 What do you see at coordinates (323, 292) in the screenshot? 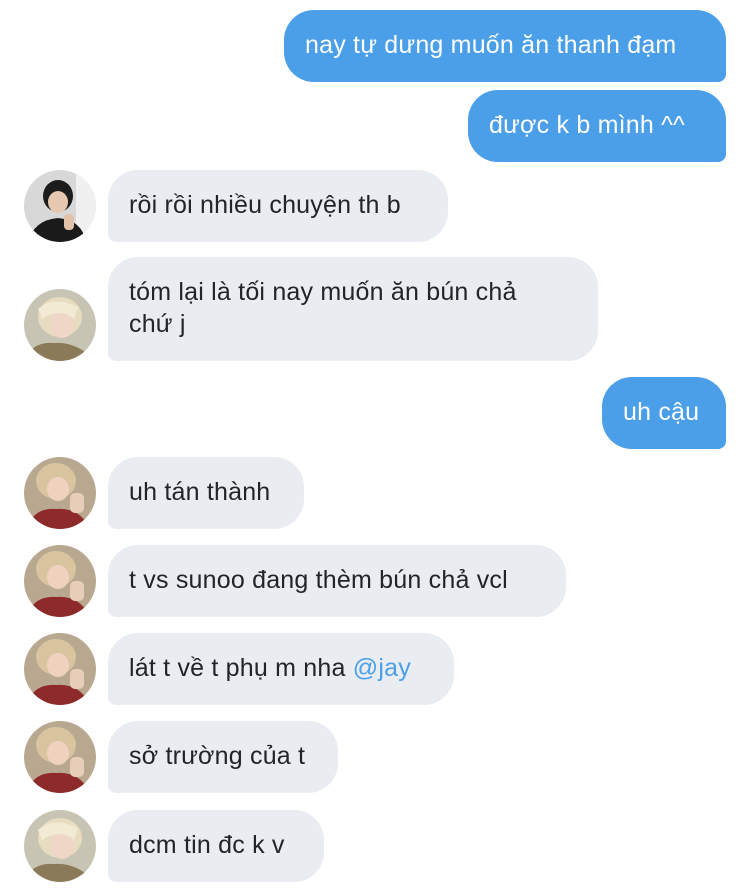
I see `message-text-line: tóm lại là tối nay muốn ăn bún chả` at bounding box center [323, 292].